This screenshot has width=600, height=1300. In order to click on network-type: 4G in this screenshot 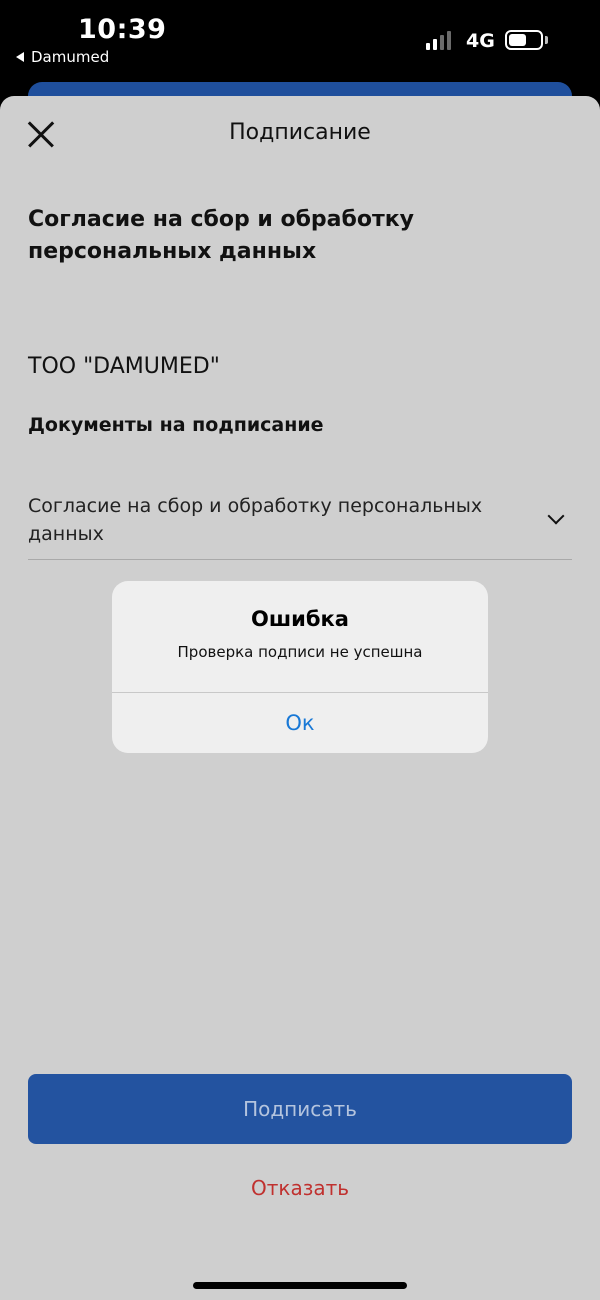, I will do `click(480, 41)`.